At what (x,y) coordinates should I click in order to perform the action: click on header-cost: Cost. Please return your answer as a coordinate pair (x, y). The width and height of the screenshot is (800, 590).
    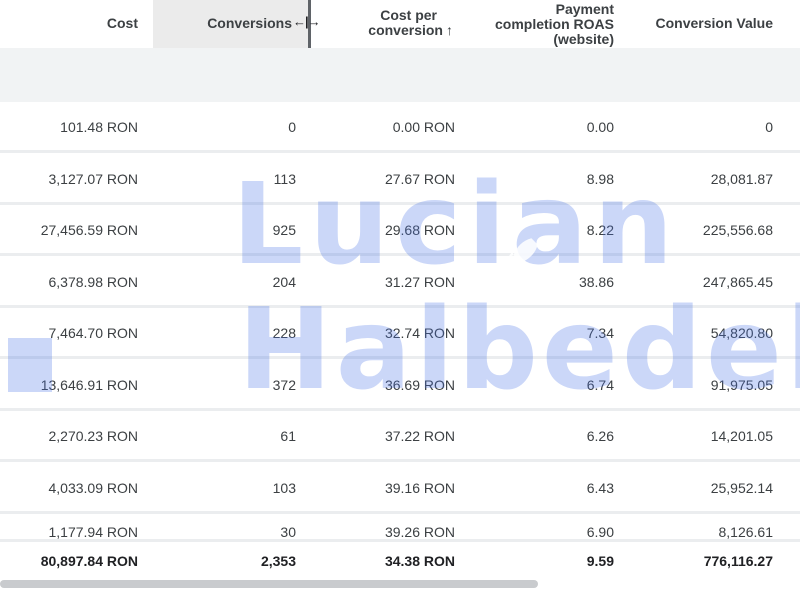
    Looking at the image, I should click on (122, 23).